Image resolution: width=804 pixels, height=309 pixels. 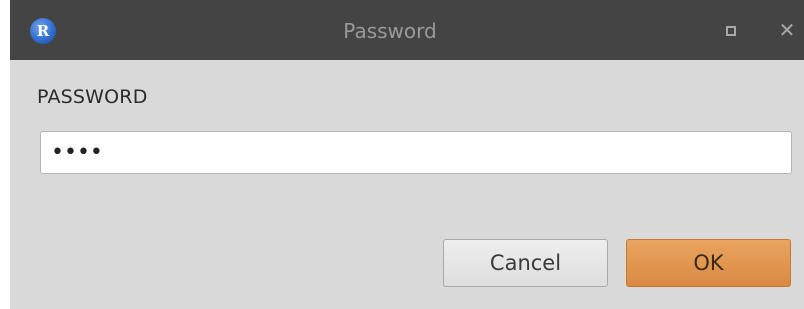 I want to click on password-input, so click(x=416, y=152).